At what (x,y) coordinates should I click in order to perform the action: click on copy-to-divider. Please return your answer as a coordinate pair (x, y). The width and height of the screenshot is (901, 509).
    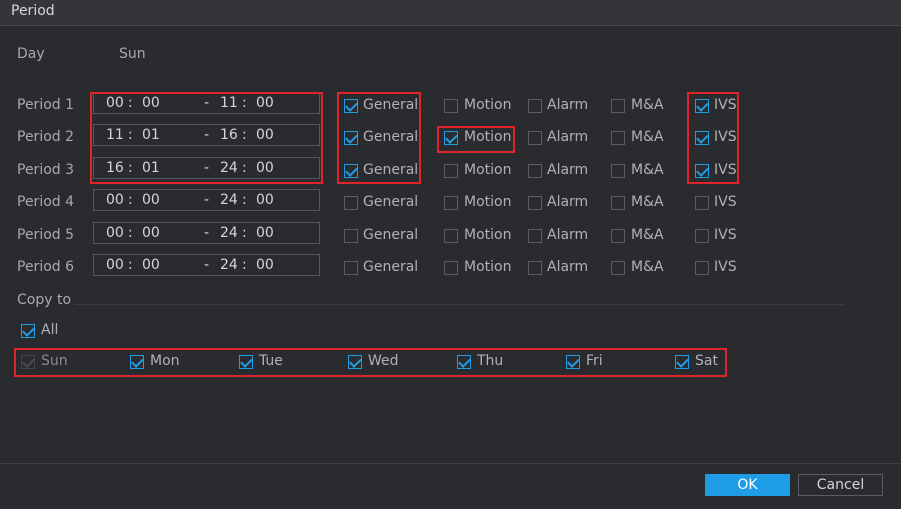
    Looking at the image, I should click on (459, 304).